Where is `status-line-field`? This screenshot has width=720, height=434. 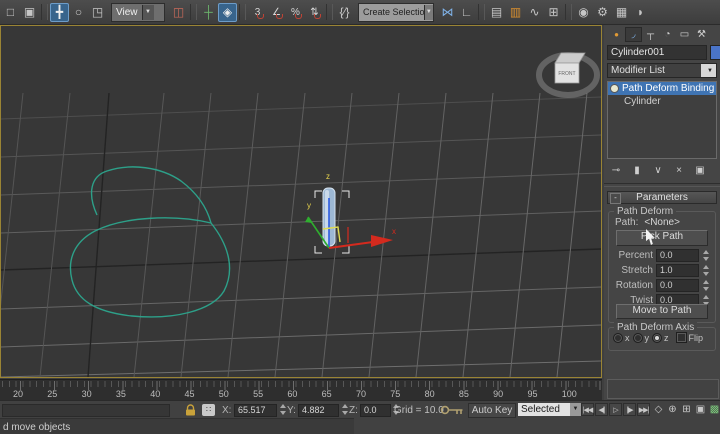 status-line-field is located at coordinates (86, 410).